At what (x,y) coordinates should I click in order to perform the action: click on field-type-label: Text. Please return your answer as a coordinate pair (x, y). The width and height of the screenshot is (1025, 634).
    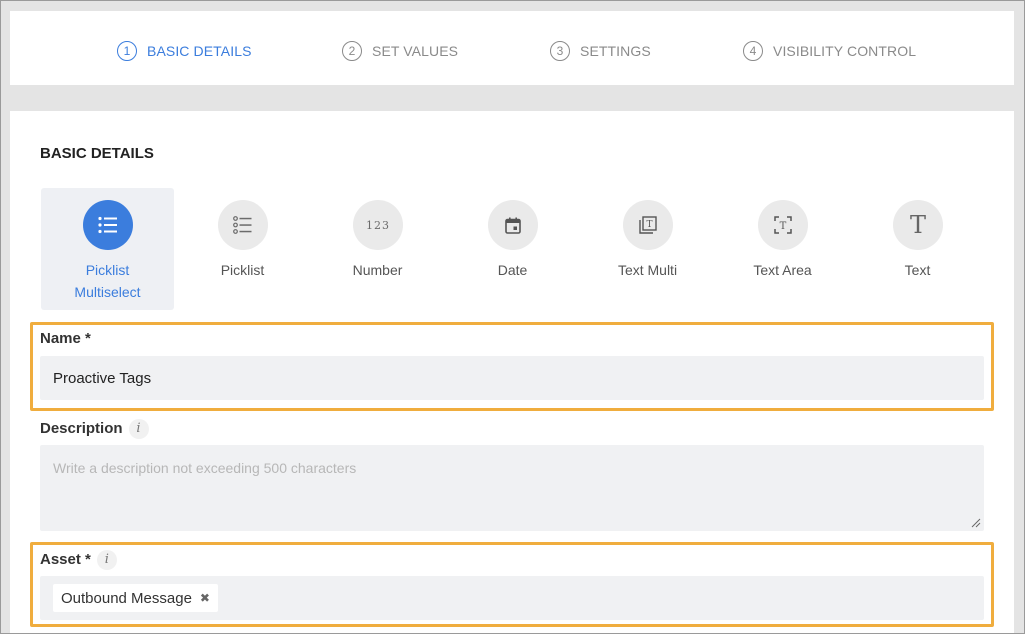
    Looking at the image, I should click on (917, 270).